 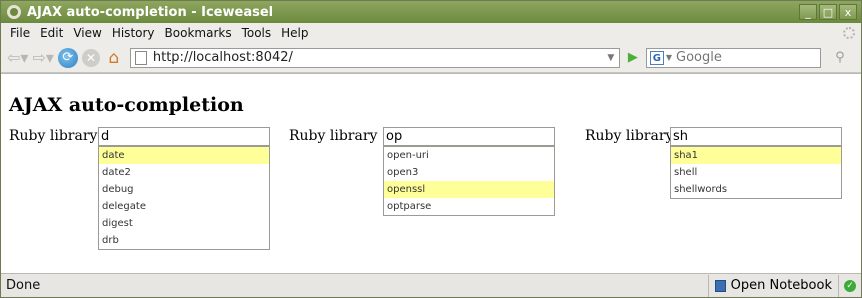 What do you see at coordinates (469, 136) in the screenshot?
I see `library-input: op` at bounding box center [469, 136].